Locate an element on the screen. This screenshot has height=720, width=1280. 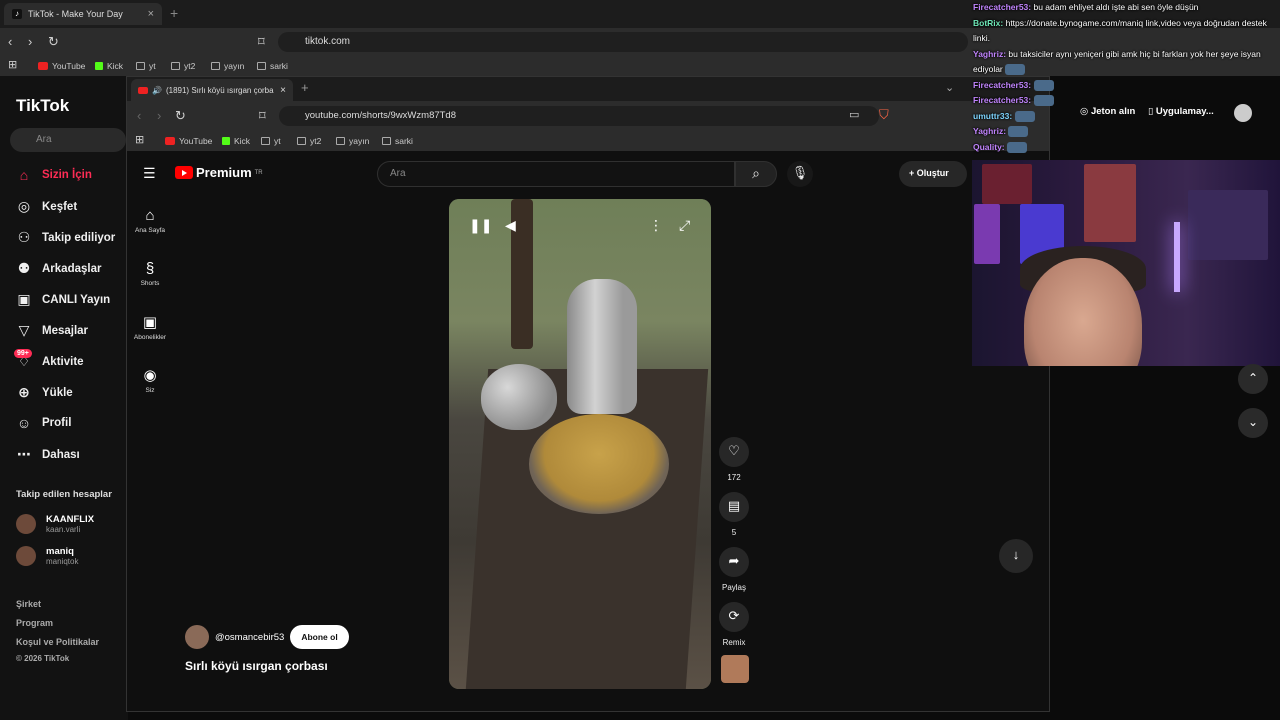
channel-name: @osmancebir53 is located at coordinates (249, 637).